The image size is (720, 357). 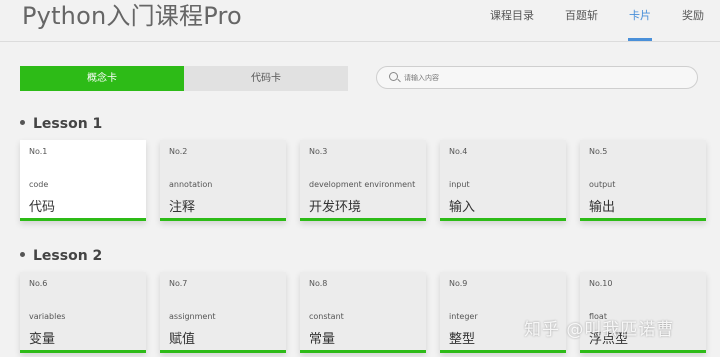 What do you see at coordinates (503, 312) in the screenshot?
I see `concept-card: No.9 integer 整型` at bounding box center [503, 312].